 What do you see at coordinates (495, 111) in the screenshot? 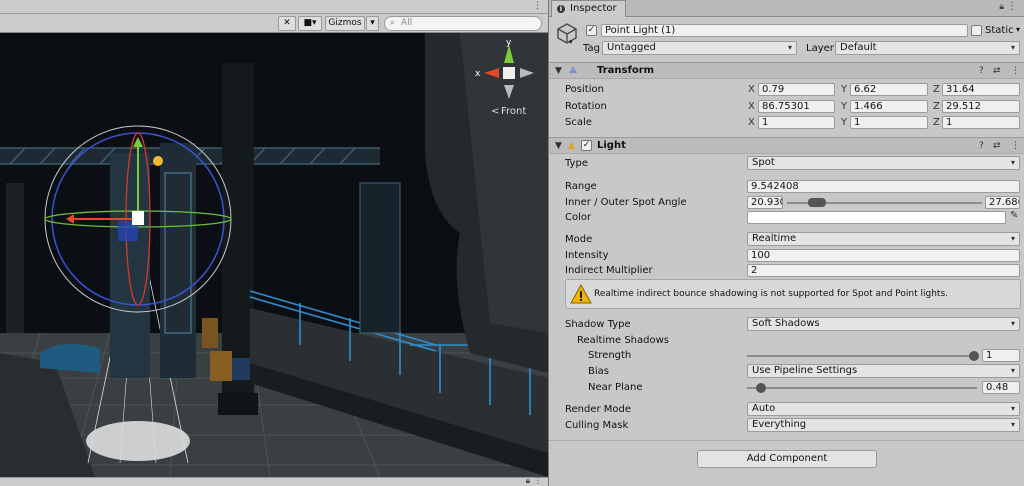
I see `orientation-prefix-icon: <` at bounding box center [495, 111].